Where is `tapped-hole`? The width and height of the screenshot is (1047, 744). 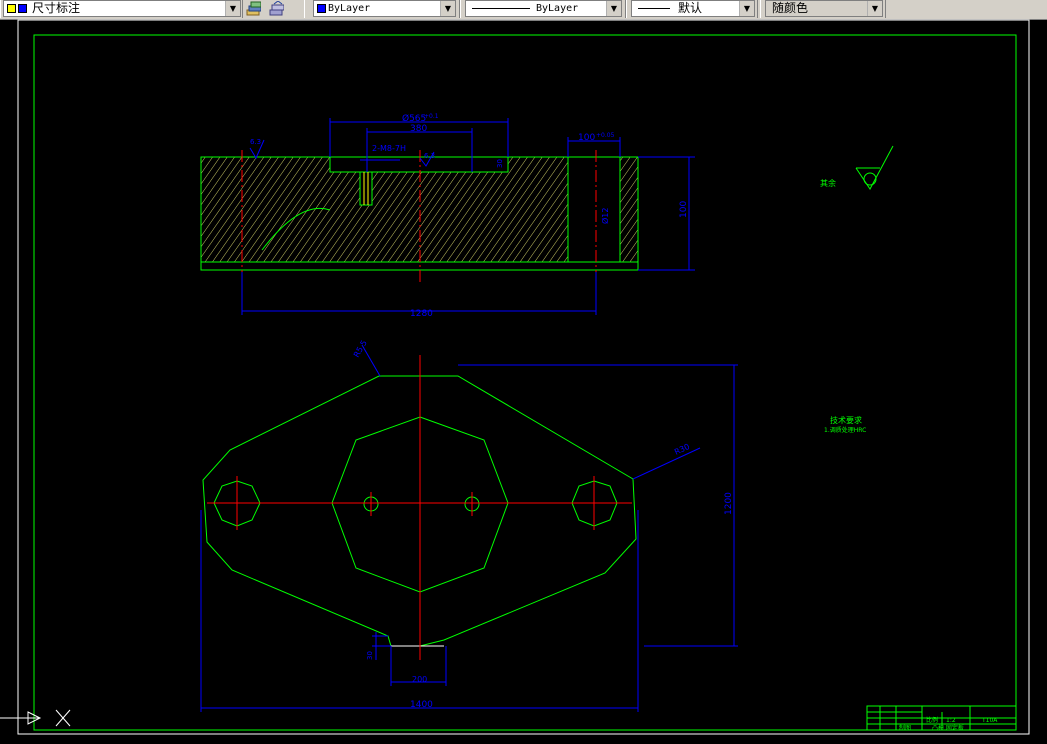 tapped-hole is located at coordinates (366, 188).